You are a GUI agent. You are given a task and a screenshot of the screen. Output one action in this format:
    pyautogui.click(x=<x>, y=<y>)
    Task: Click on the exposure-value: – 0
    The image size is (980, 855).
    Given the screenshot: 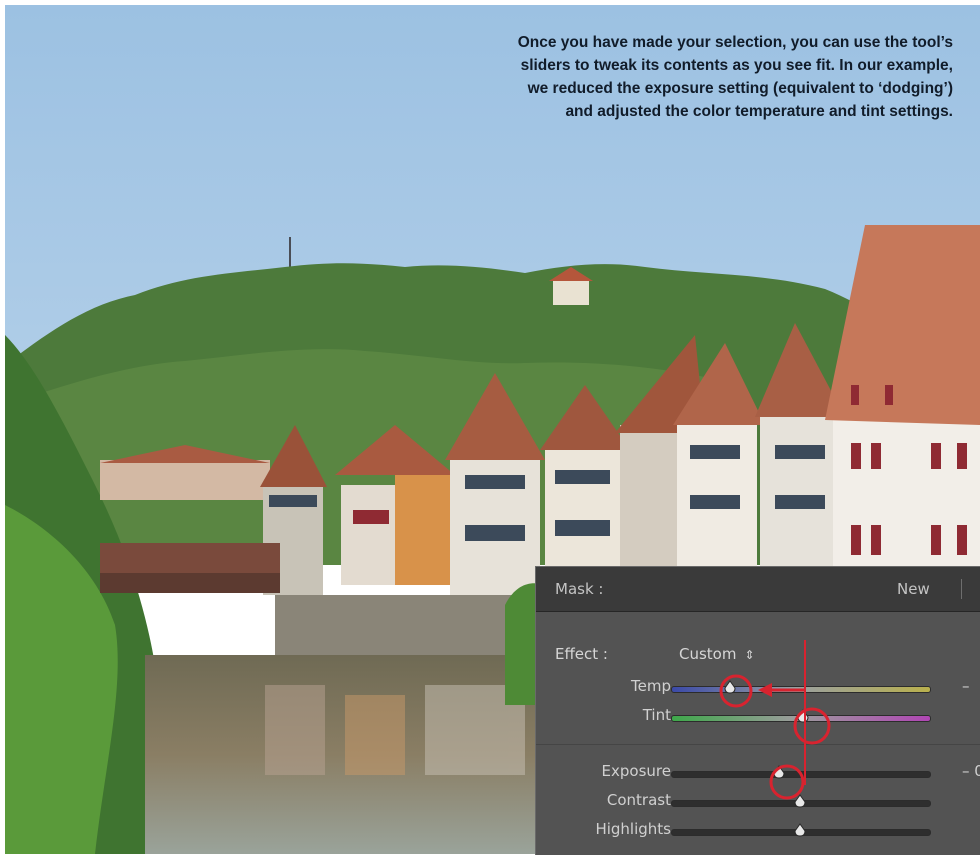 What is the action you would take?
    pyautogui.click(x=971, y=771)
    